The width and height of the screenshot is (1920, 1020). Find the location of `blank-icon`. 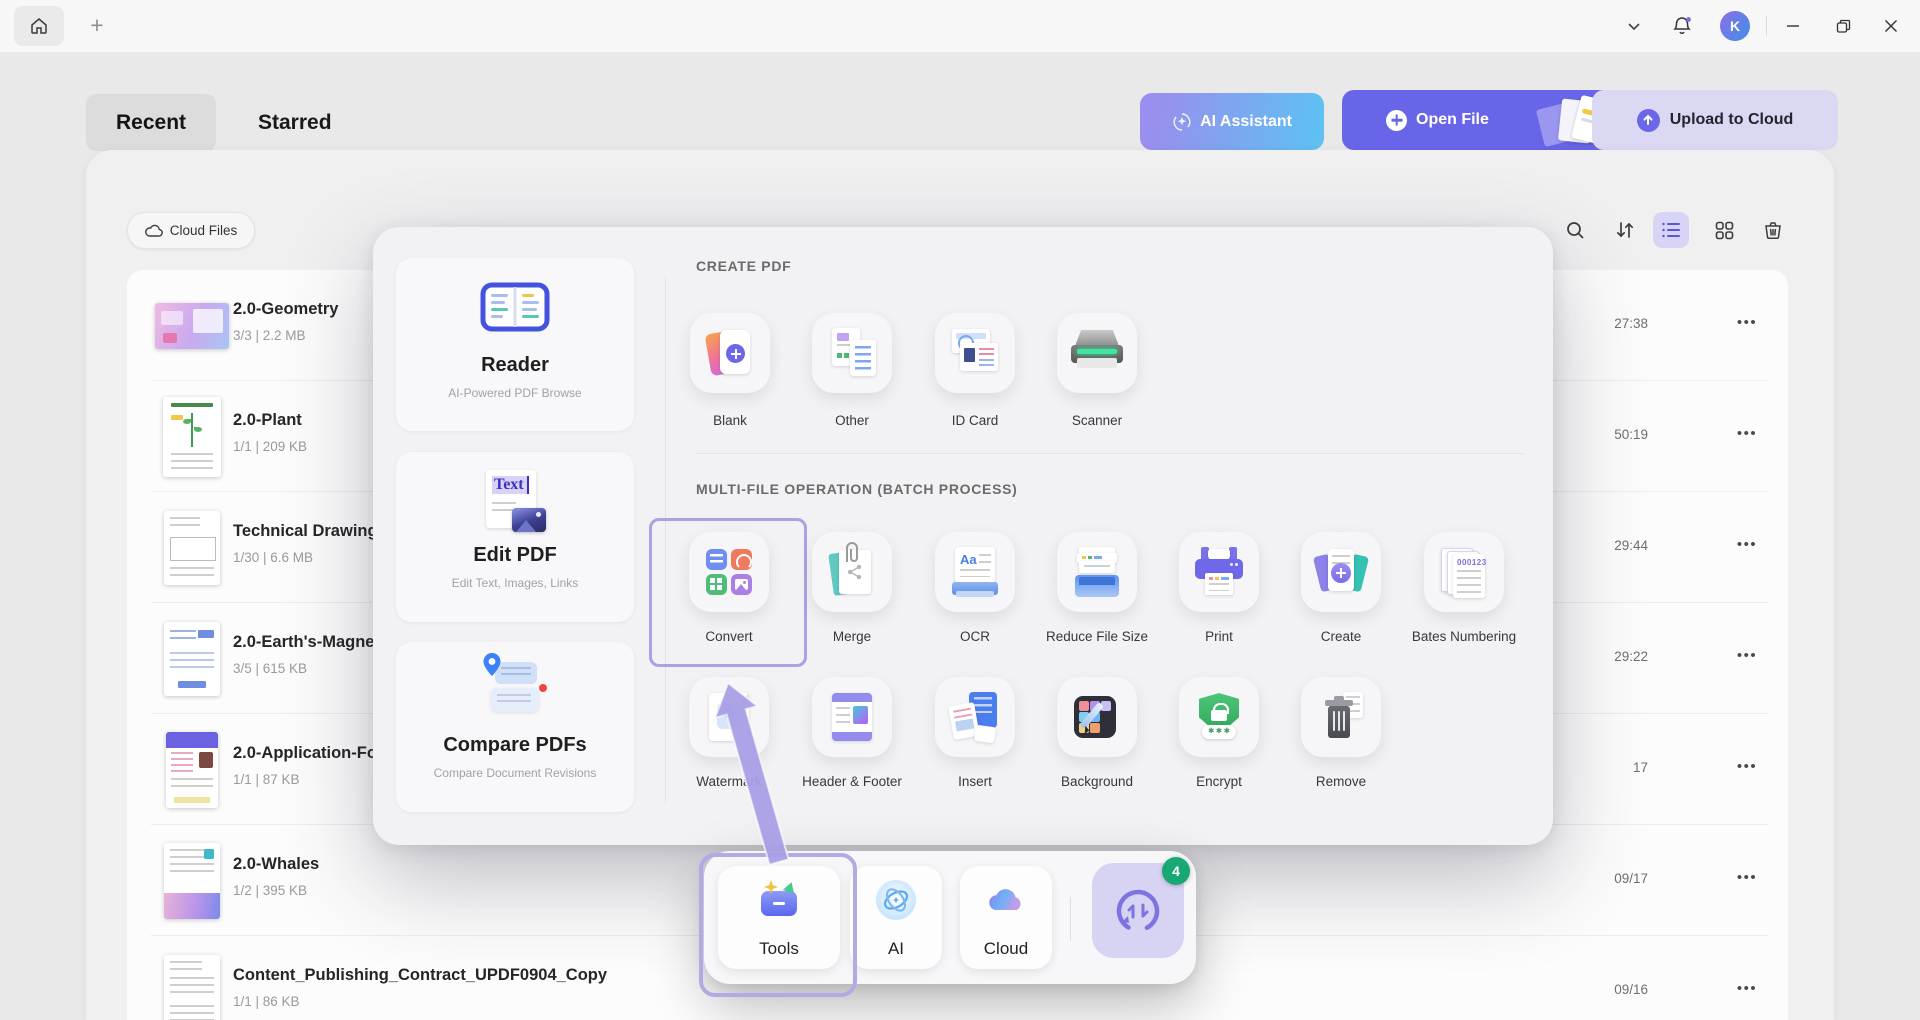

blank-icon is located at coordinates (729, 353).